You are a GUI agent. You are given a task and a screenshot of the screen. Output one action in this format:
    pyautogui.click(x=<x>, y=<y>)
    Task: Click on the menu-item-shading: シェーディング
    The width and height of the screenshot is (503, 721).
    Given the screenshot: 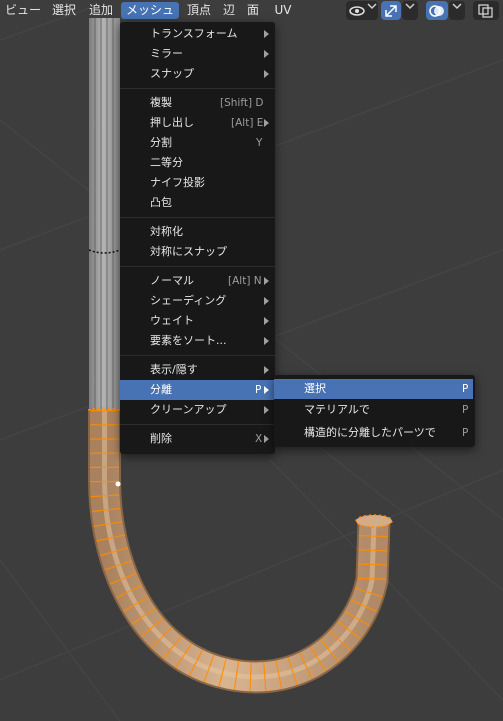 What is the action you would take?
    pyautogui.click(x=197, y=301)
    